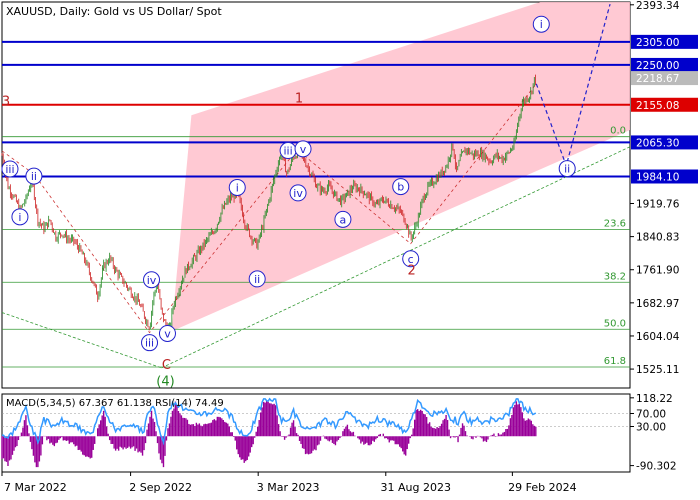 The width and height of the screenshot is (700, 500). I want to click on wave-label: 3, so click(6, 101).